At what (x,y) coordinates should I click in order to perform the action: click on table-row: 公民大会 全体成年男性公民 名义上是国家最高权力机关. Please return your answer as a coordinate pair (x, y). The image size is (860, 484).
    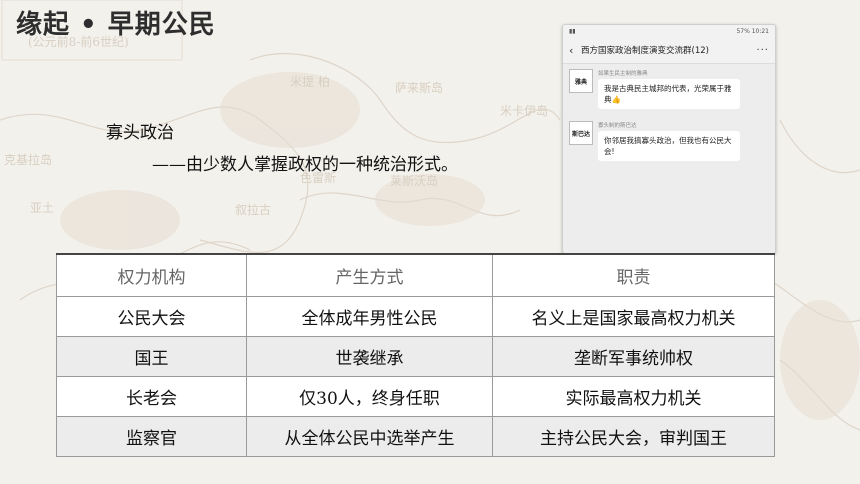
    Looking at the image, I should click on (415, 316).